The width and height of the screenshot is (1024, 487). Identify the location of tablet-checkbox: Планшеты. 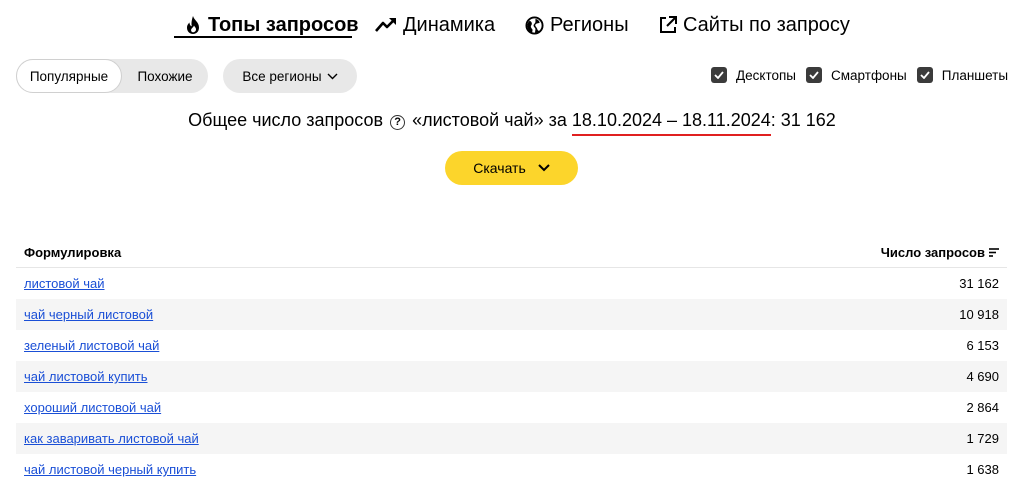
(962, 75).